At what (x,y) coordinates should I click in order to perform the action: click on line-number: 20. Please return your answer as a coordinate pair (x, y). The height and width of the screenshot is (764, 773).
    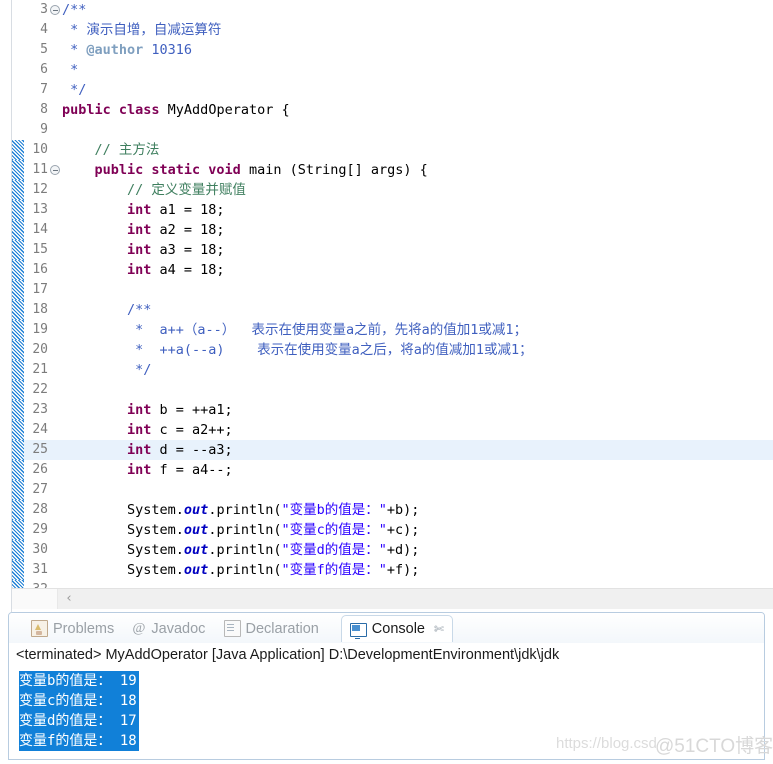
    Looking at the image, I should click on (40, 349).